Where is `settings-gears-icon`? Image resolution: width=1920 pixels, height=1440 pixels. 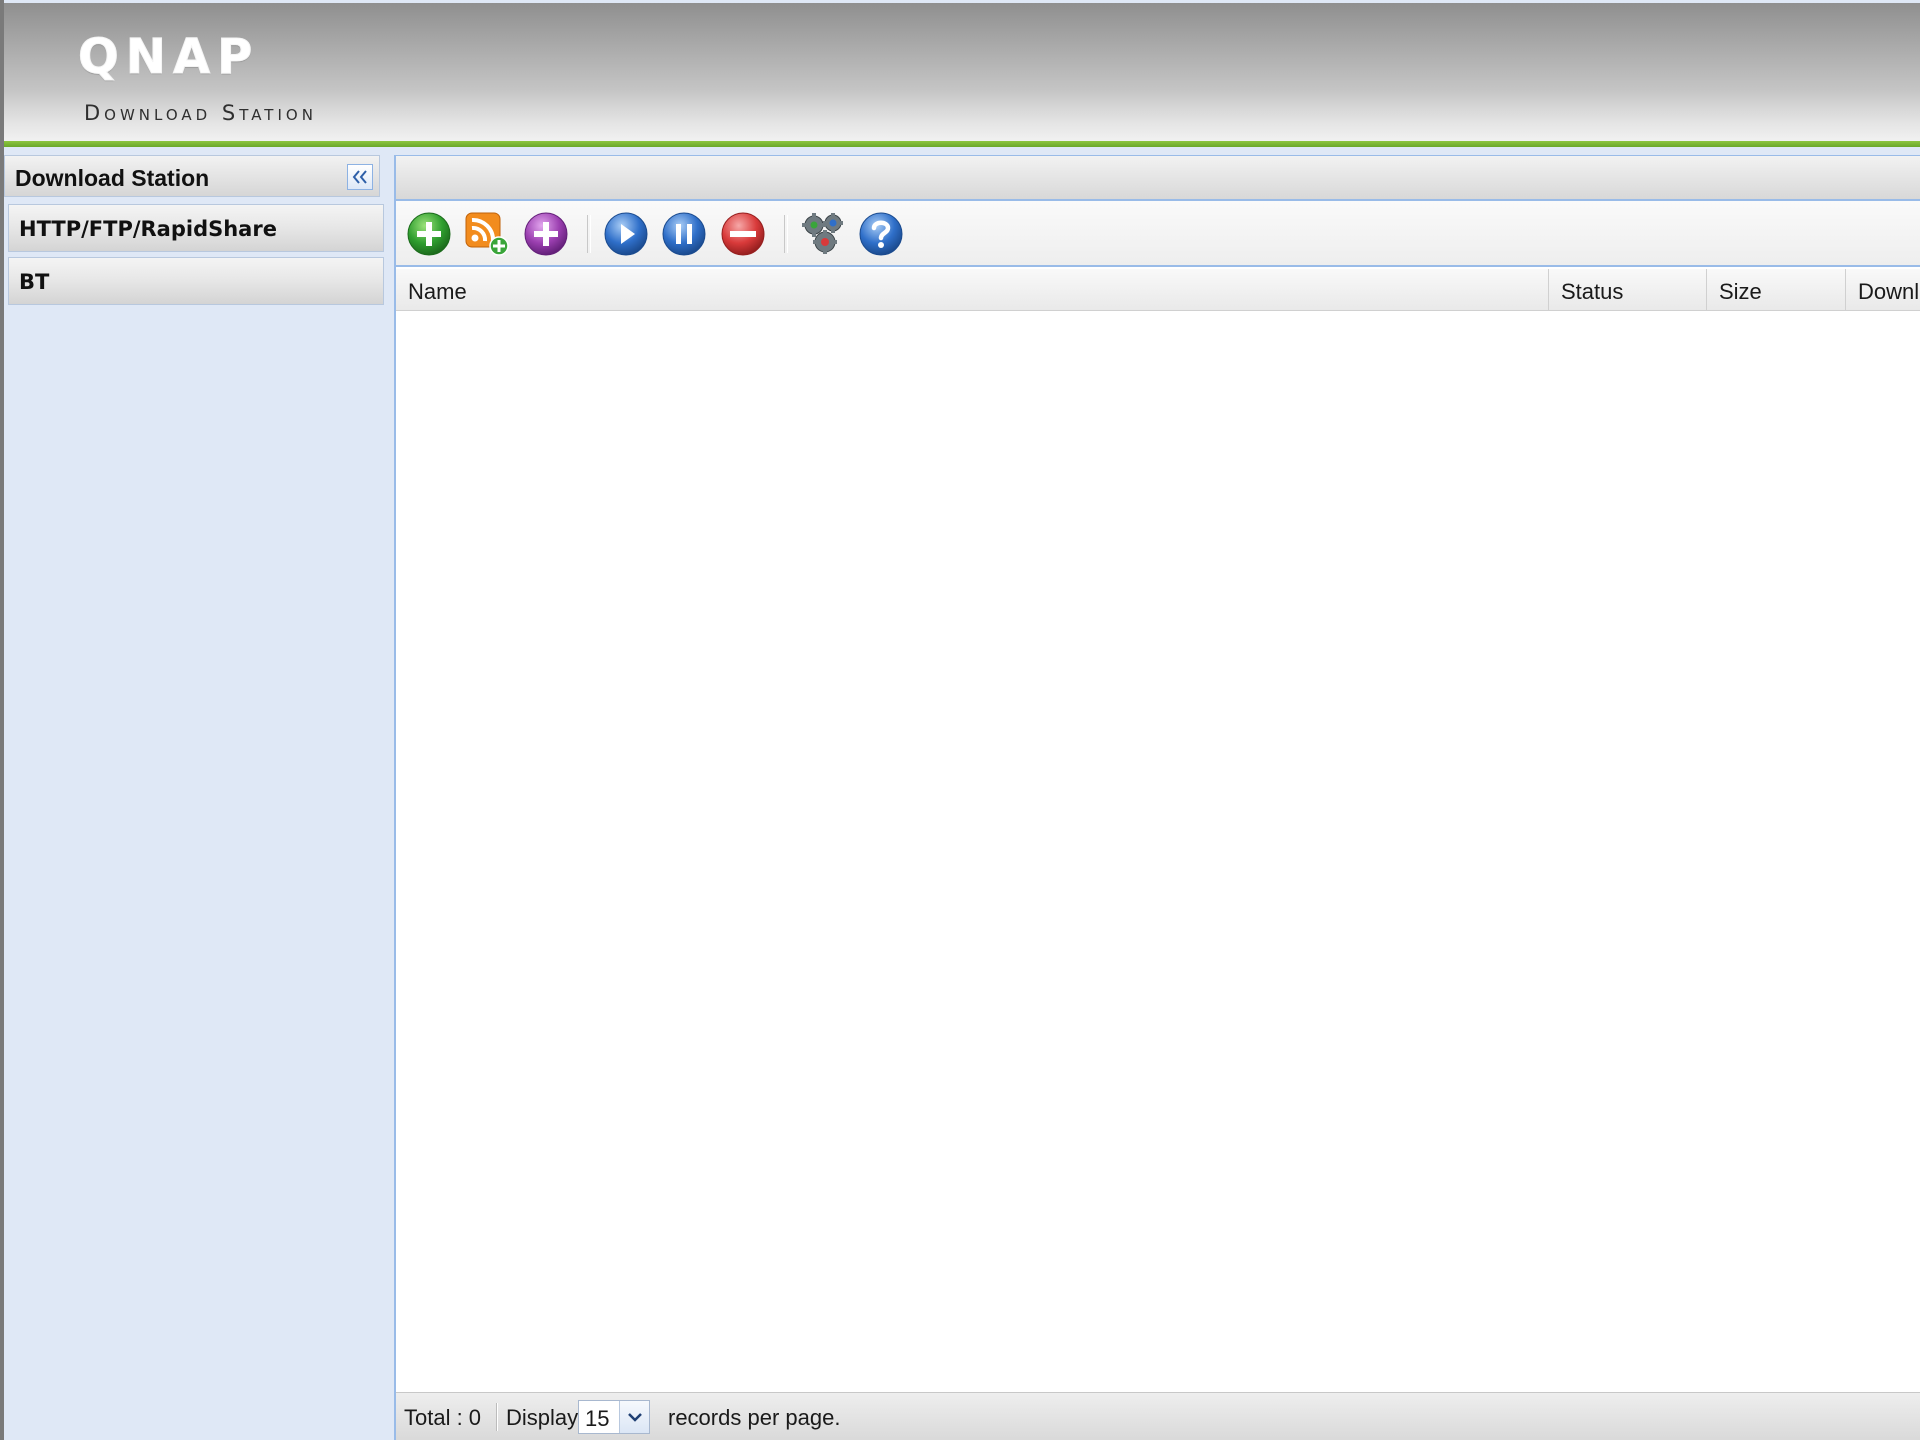
settings-gears-icon is located at coordinates (822, 233).